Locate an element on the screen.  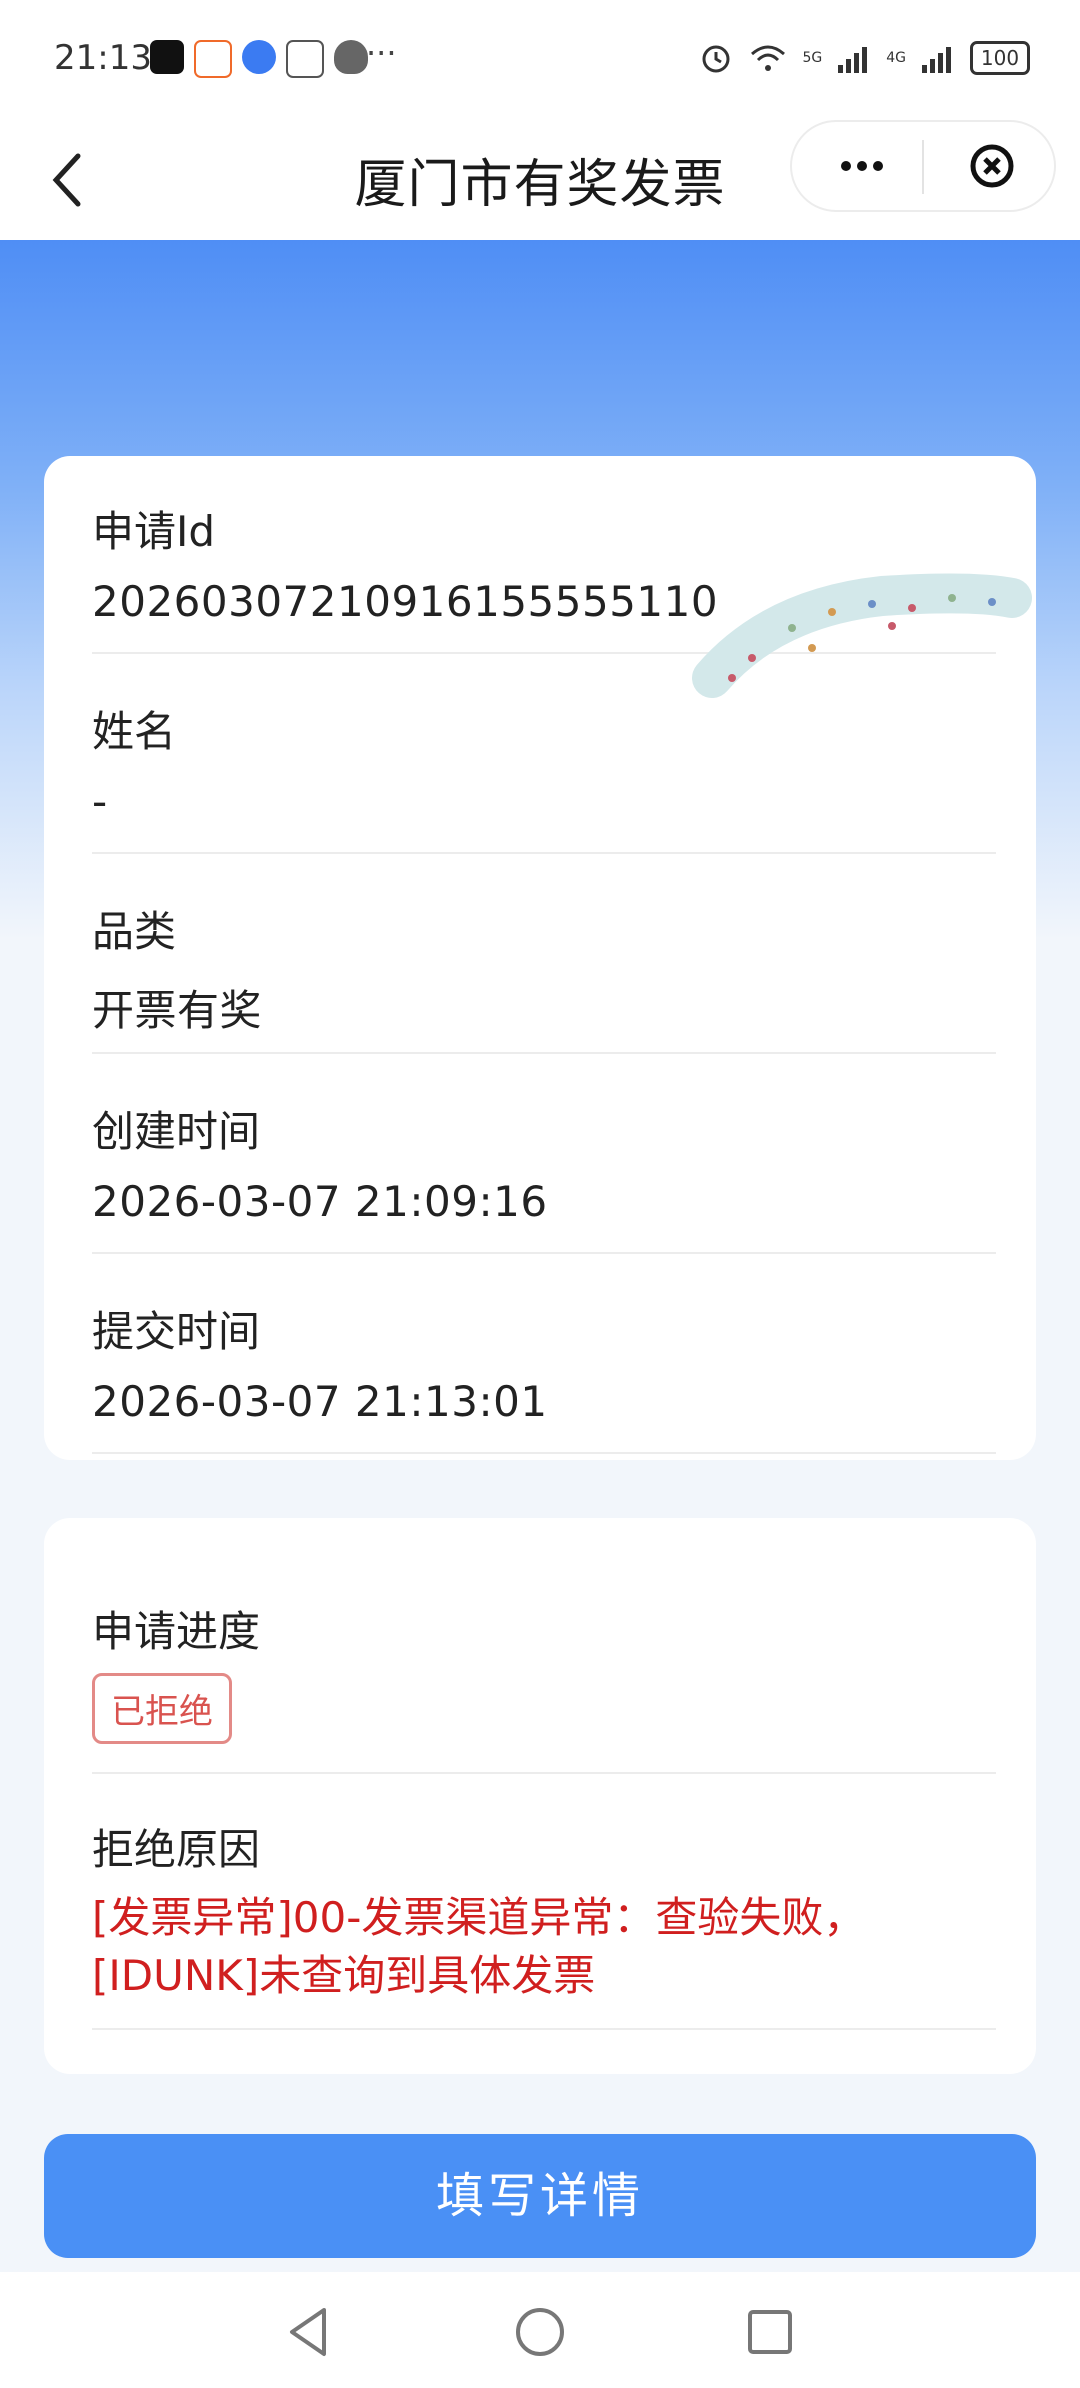
status-time: 21:13 is located at coordinates (103, 58).